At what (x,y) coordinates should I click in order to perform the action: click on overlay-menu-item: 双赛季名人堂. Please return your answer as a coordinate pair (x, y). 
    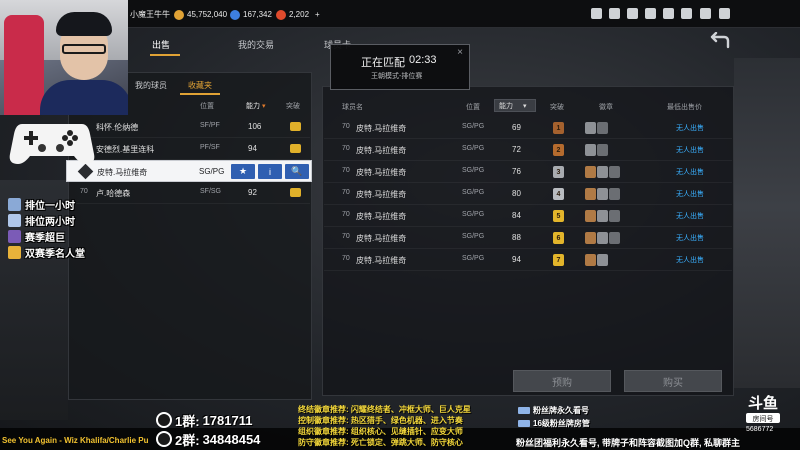
    Looking at the image, I should click on (46, 252).